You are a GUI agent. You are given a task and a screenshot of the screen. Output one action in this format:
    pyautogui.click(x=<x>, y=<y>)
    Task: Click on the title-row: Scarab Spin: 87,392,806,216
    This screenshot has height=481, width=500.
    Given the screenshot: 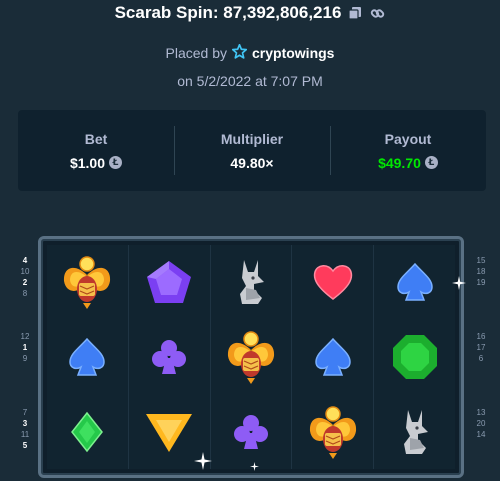 What is the action you would take?
    pyautogui.click(x=250, y=13)
    